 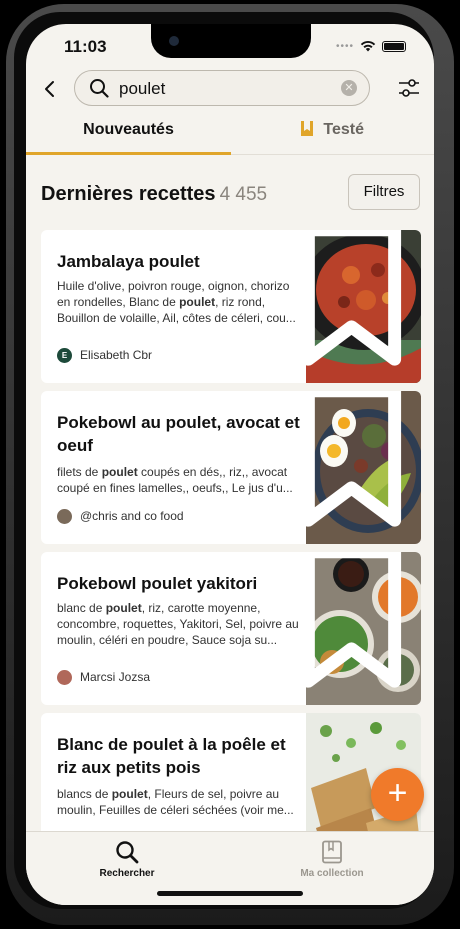 I want to click on search-bar-row: poulet ✕, so click(x=230, y=90).